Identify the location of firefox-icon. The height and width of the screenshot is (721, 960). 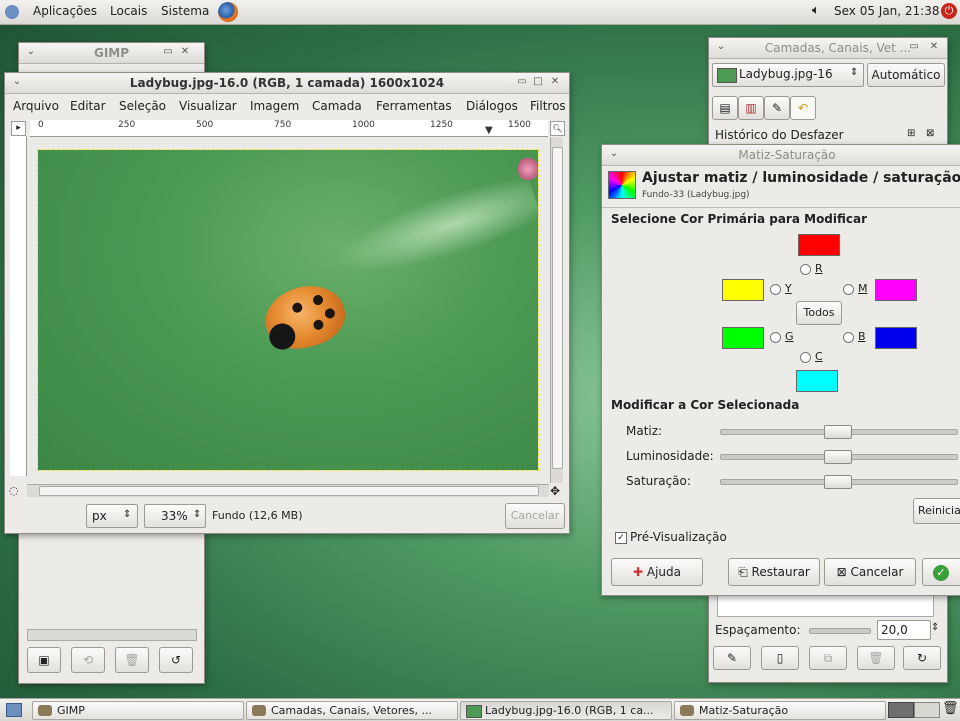
(228, 12).